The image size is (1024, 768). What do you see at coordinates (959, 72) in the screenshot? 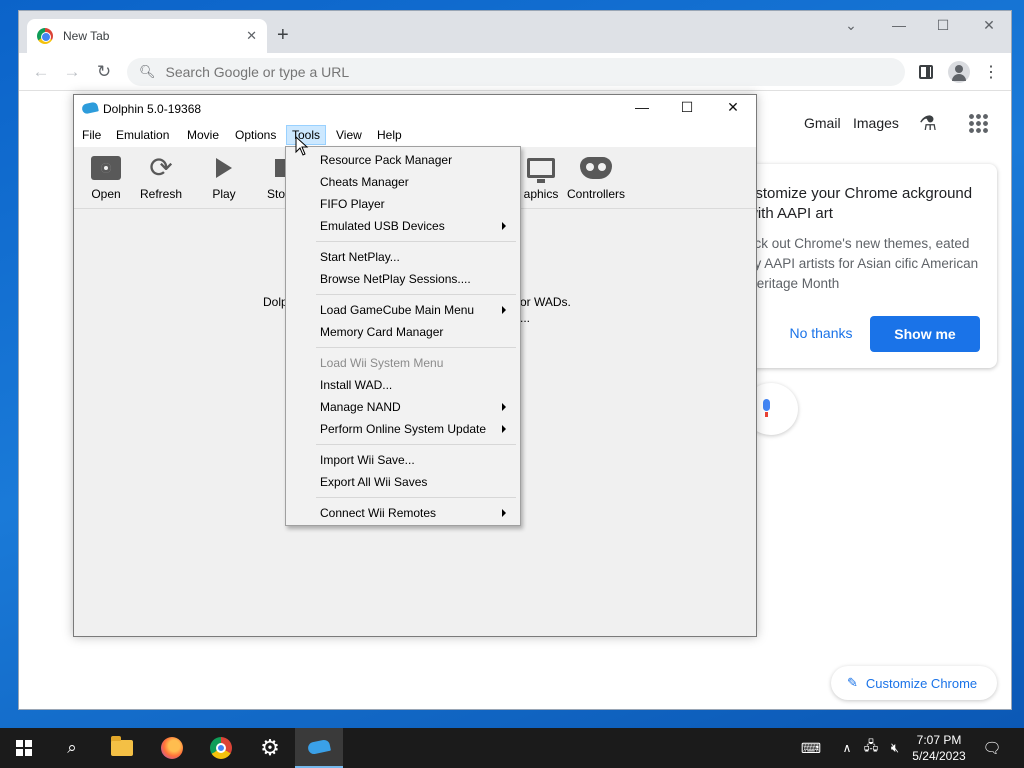
I see `profile-avatar-icon` at bounding box center [959, 72].